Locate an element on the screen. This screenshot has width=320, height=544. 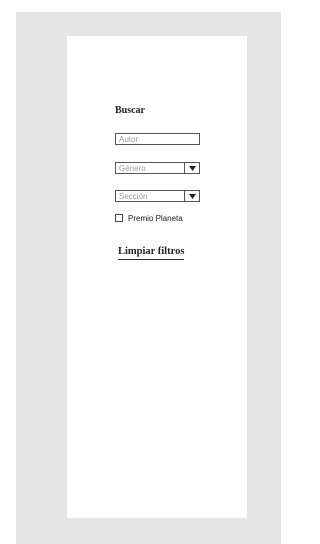
genero-dropdown-button is located at coordinates (191, 168).